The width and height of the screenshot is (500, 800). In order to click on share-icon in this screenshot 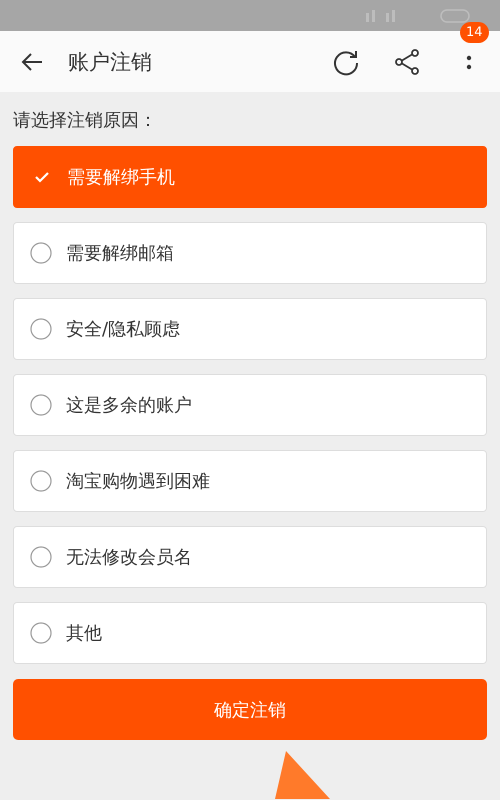, I will do `click(407, 61)`.